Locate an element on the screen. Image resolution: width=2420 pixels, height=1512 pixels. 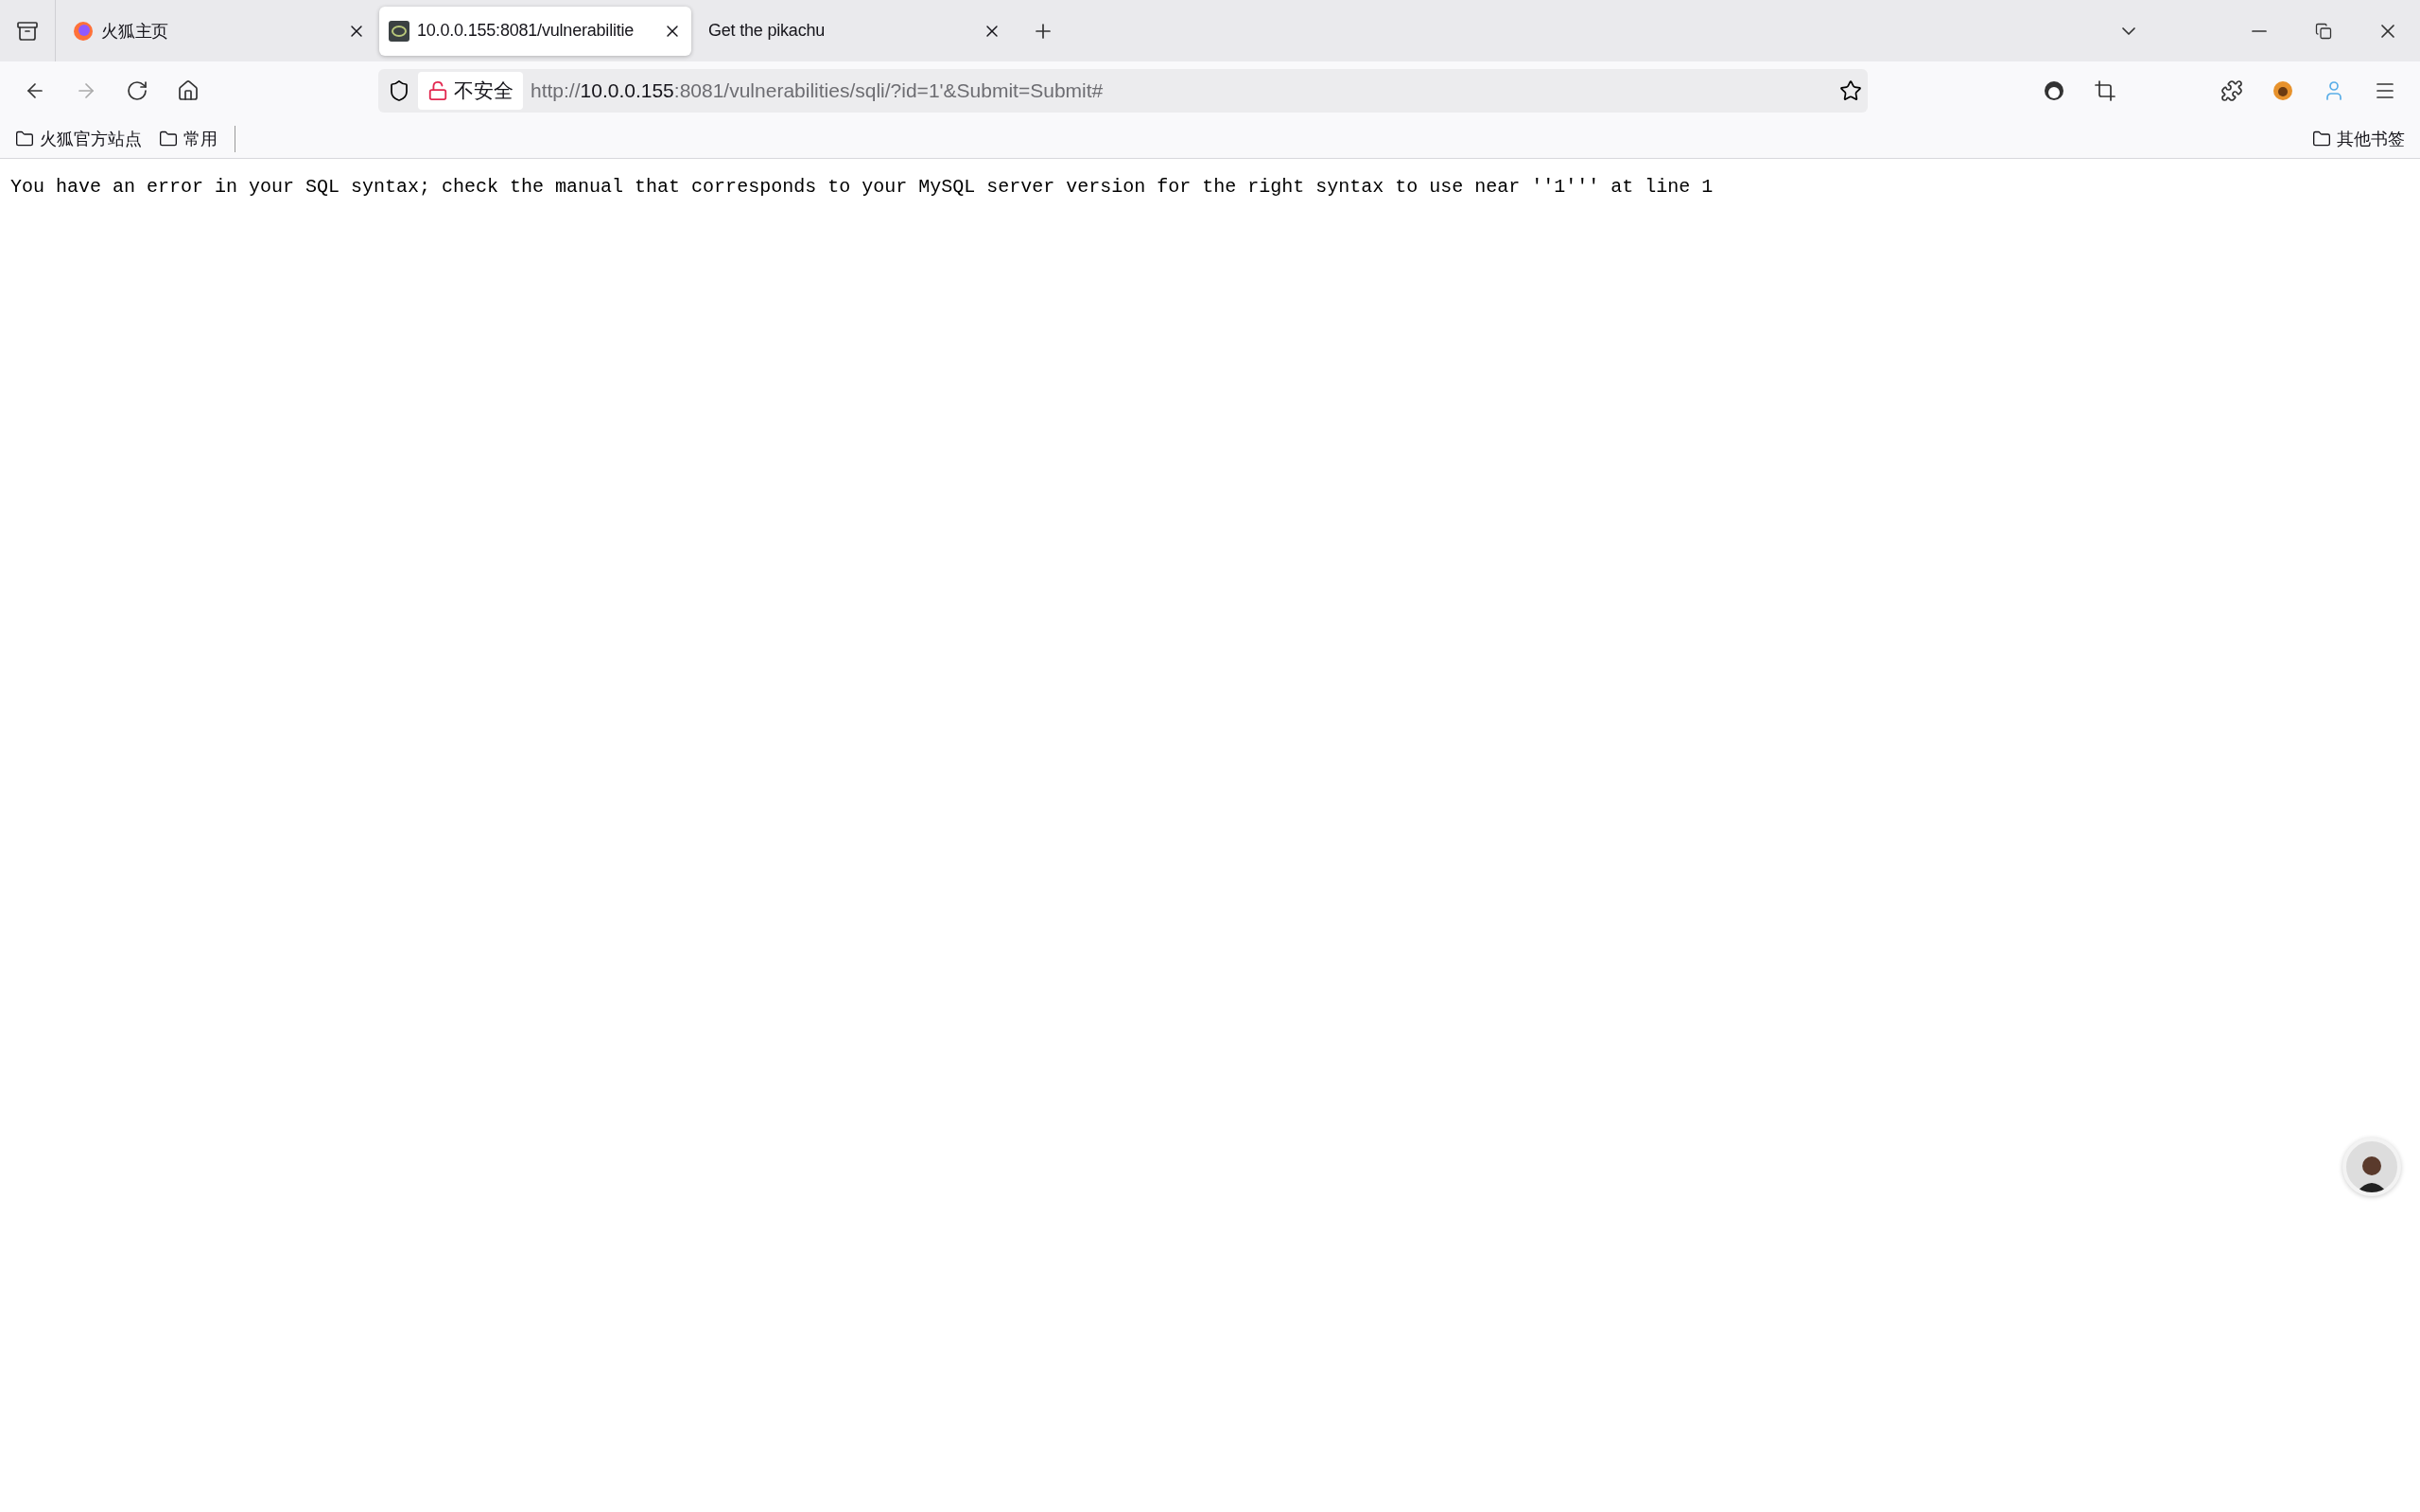
url-text: http://10.0.0.155:8081/vulnerabilities/sqli/?id=1'&Submit=Submit# is located at coordinates (818, 90).